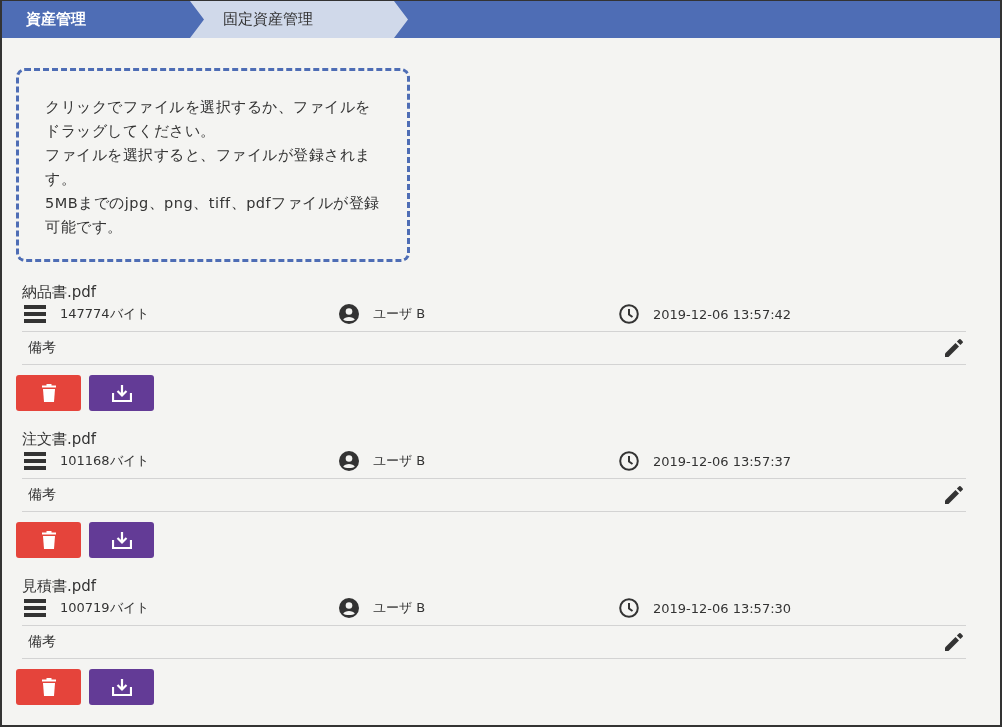 Image resolution: width=1002 pixels, height=727 pixels. Describe the element at coordinates (59, 292) in the screenshot. I see `file-name: 納品書.pdf` at that location.